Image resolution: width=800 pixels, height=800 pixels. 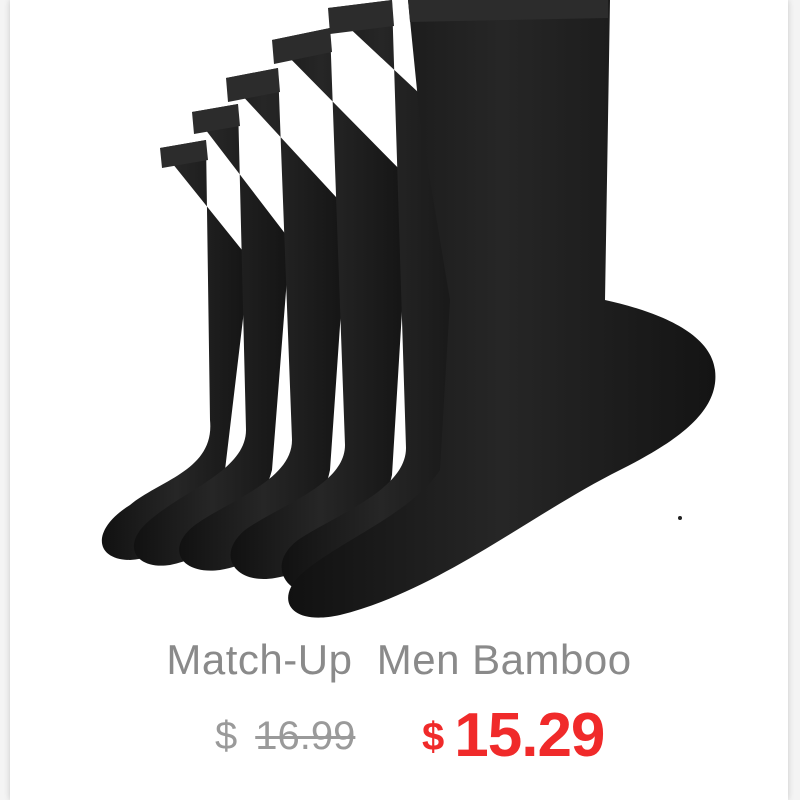 I want to click on product-title: Match-Up Men Bamboo, so click(x=399, y=660).